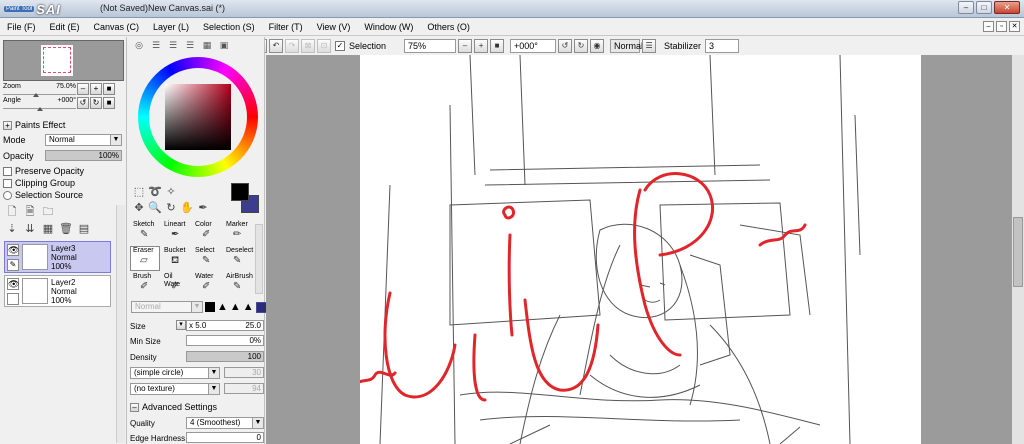 This screenshot has width=1024, height=444. I want to click on tool-brush: Brush ✐, so click(145, 284).